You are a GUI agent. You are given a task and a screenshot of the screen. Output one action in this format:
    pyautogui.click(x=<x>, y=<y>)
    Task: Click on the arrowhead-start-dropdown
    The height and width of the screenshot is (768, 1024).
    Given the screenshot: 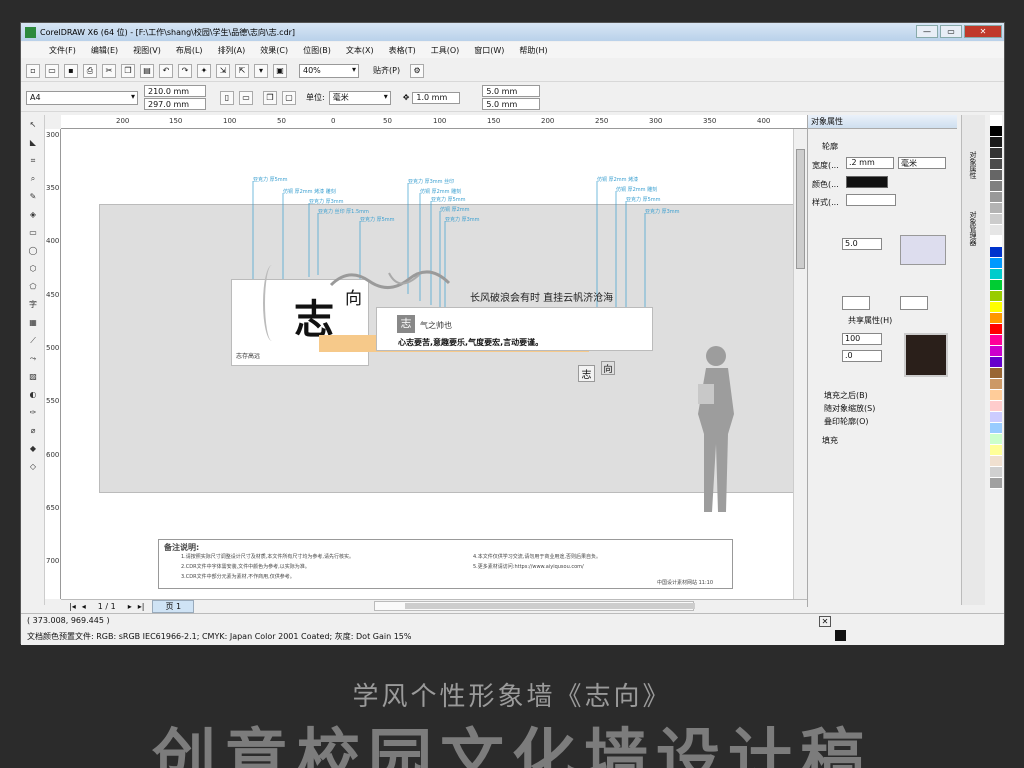 What is the action you would take?
    pyautogui.click(x=856, y=303)
    